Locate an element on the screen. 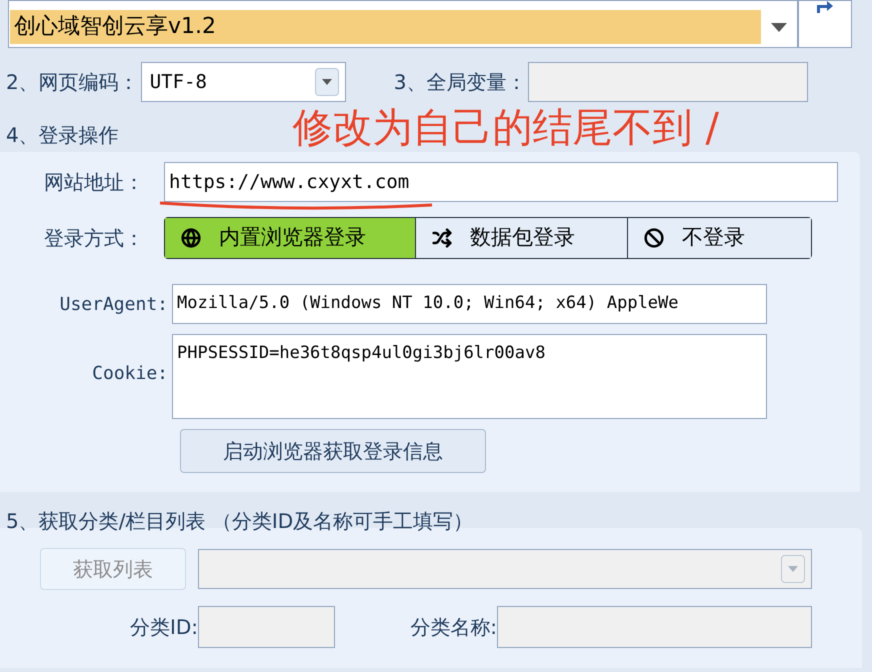  category-id-label: 分类ID: is located at coordinates (163, 627).